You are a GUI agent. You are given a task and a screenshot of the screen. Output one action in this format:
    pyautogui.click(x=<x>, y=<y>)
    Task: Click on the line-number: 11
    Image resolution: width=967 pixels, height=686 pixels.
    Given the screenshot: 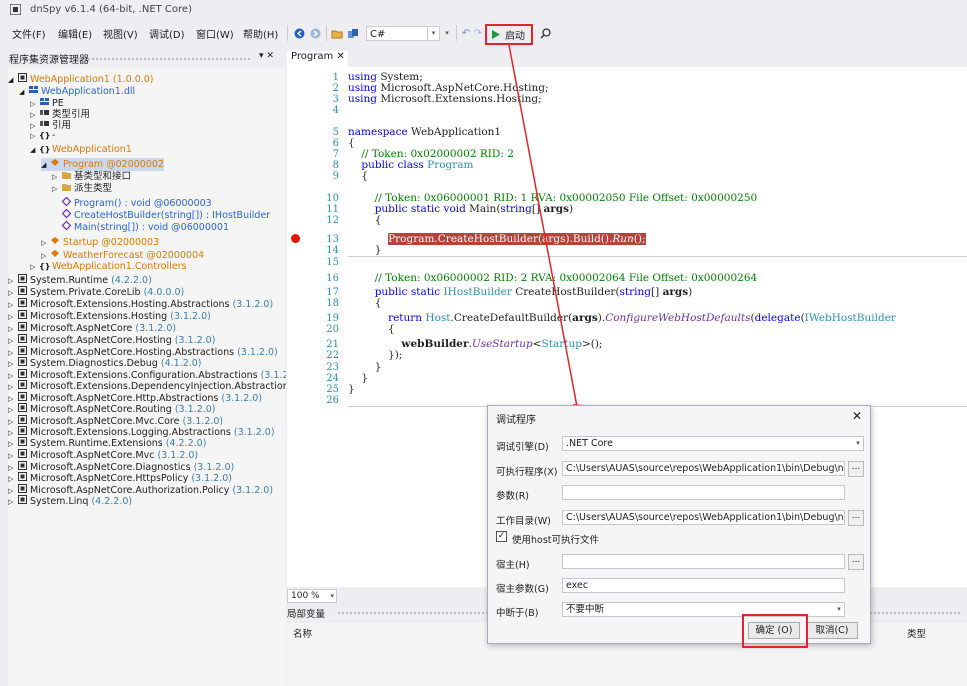 What is the action you would take?
    pyautogui.click(x=332, y=209)
    